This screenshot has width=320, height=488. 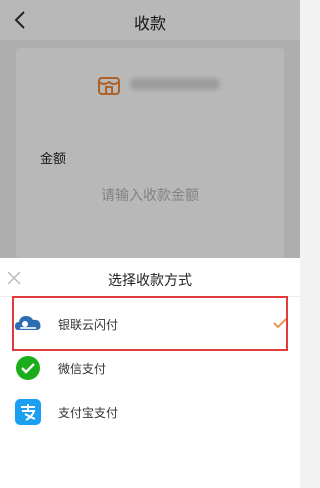 What do you see at coordinates (82, 369) in the screenshot?
I see `option-label: 微信支付` at bounding box center [82, 369].